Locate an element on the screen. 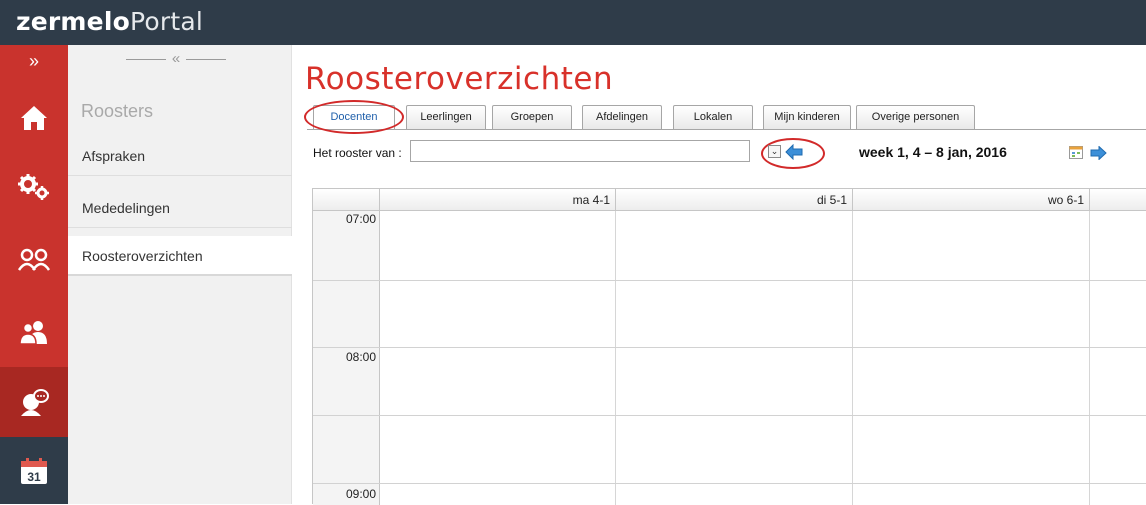 This screenshot has width=1146, height=505. chevron-down-icon: ⌄ is located at coordinates (774, 151).